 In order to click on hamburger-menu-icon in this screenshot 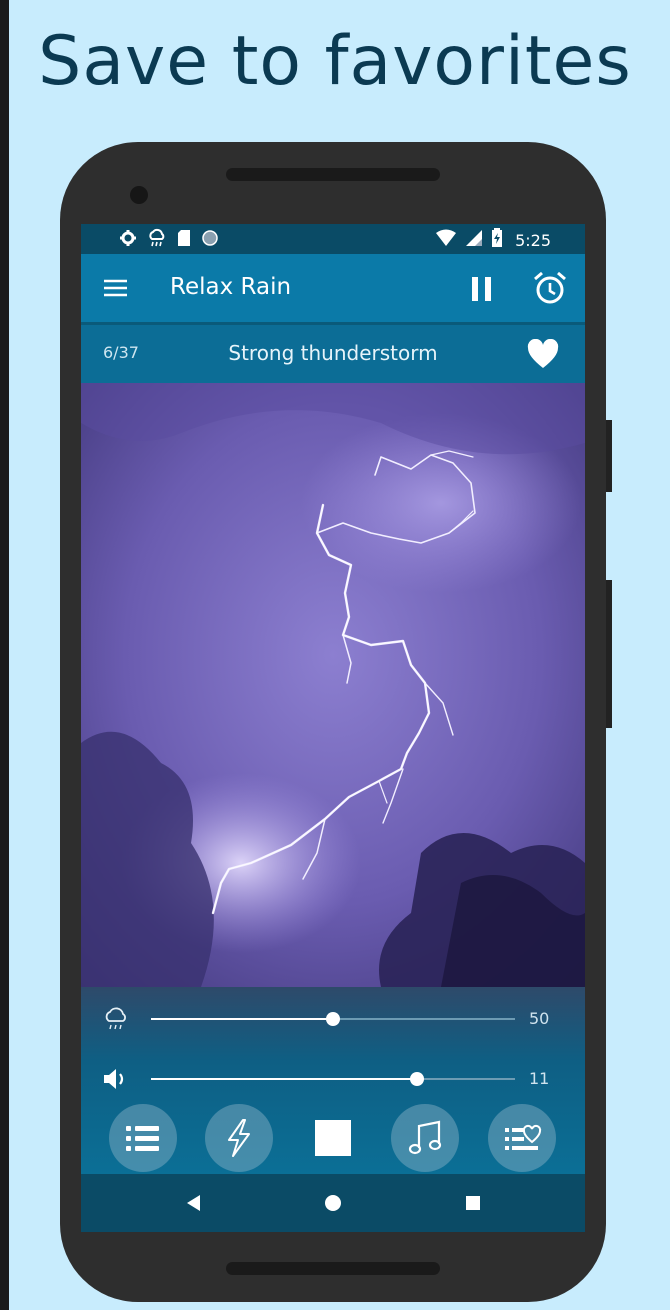, I will do `click(116, 290)`.